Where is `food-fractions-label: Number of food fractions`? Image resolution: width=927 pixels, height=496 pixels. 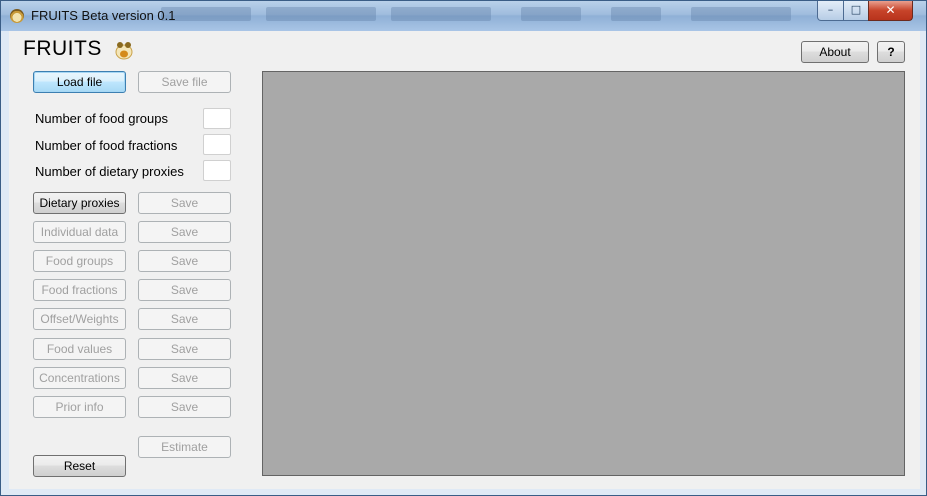 food-fractions-label: Number of food fractions is located at coordinates (106, 145).